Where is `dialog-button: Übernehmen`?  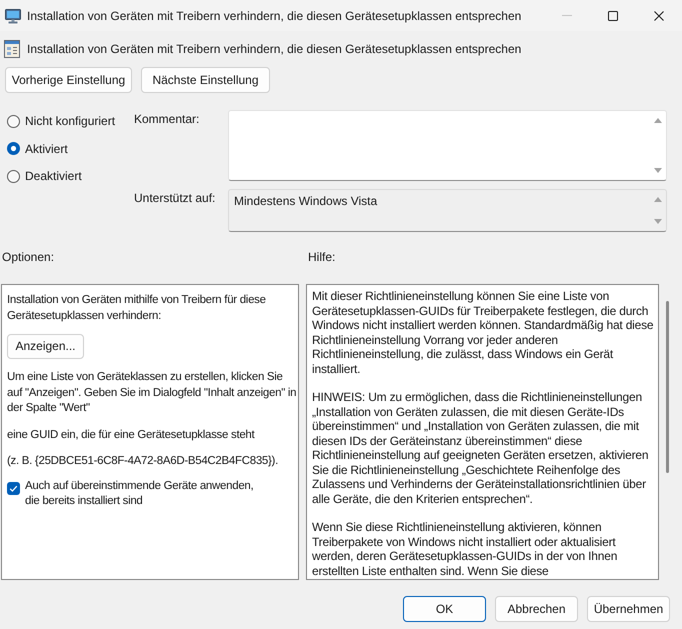
dialog-button: Übernehmen is located at coordinates (628, 609).